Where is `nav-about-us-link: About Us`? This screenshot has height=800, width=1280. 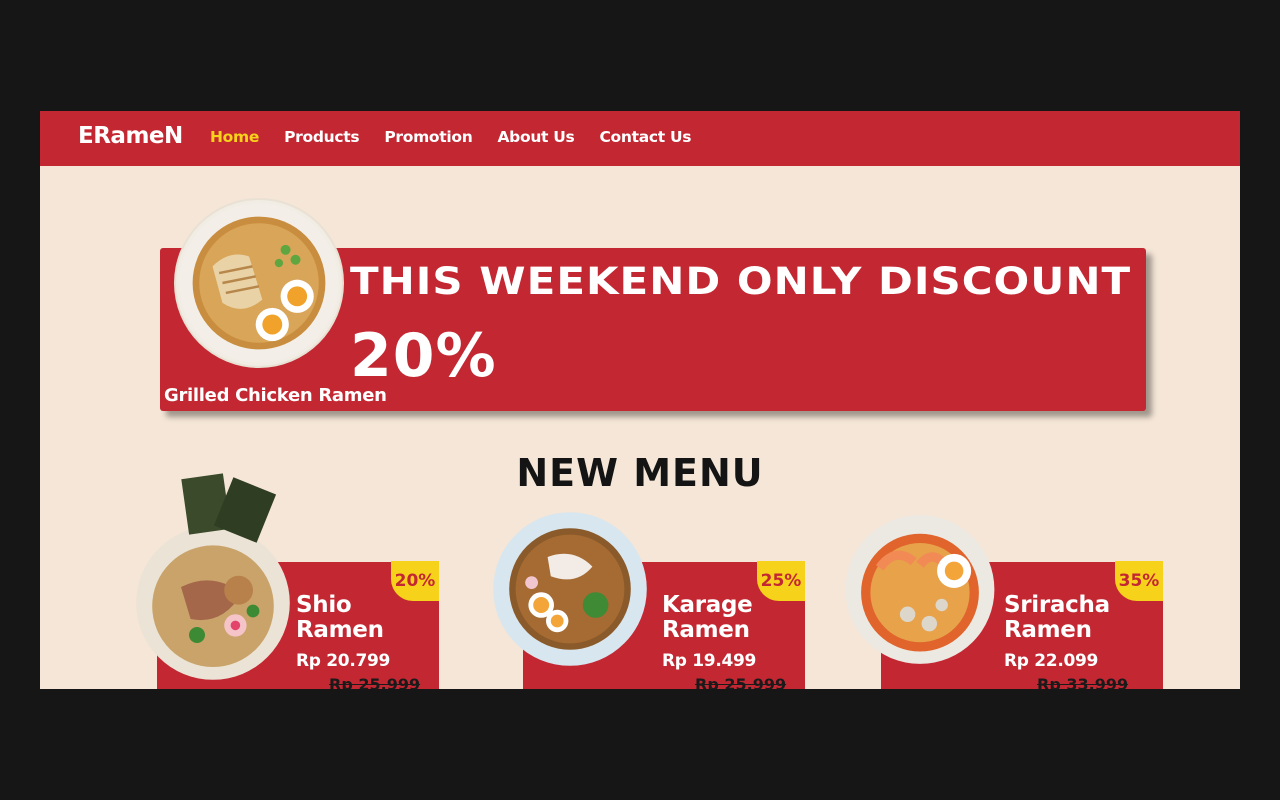
nav-about-us-link: About Us is located at coordinates (535, 137).